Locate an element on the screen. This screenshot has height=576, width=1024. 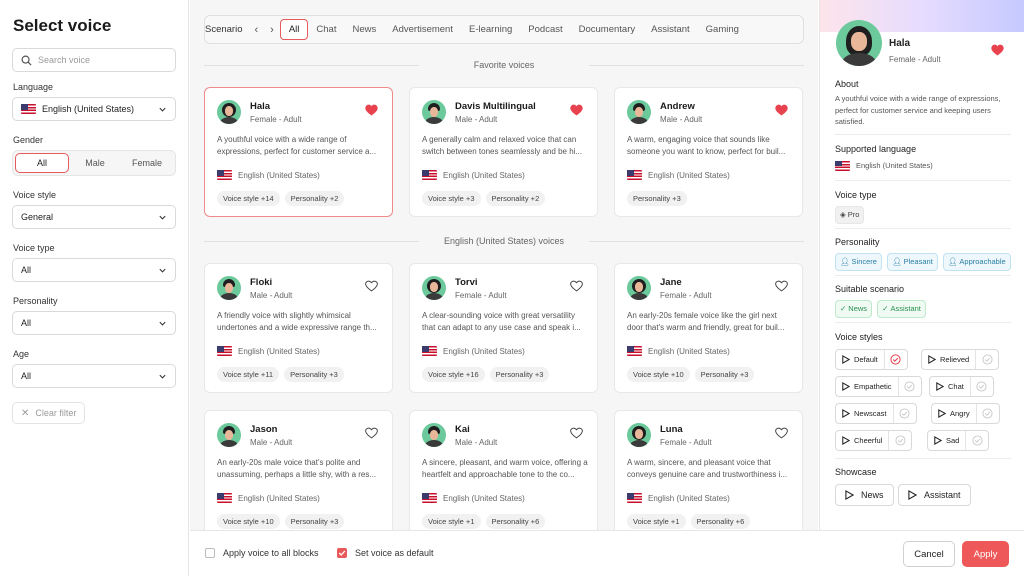
checkbox-checked is located at coordinates (342, 553).